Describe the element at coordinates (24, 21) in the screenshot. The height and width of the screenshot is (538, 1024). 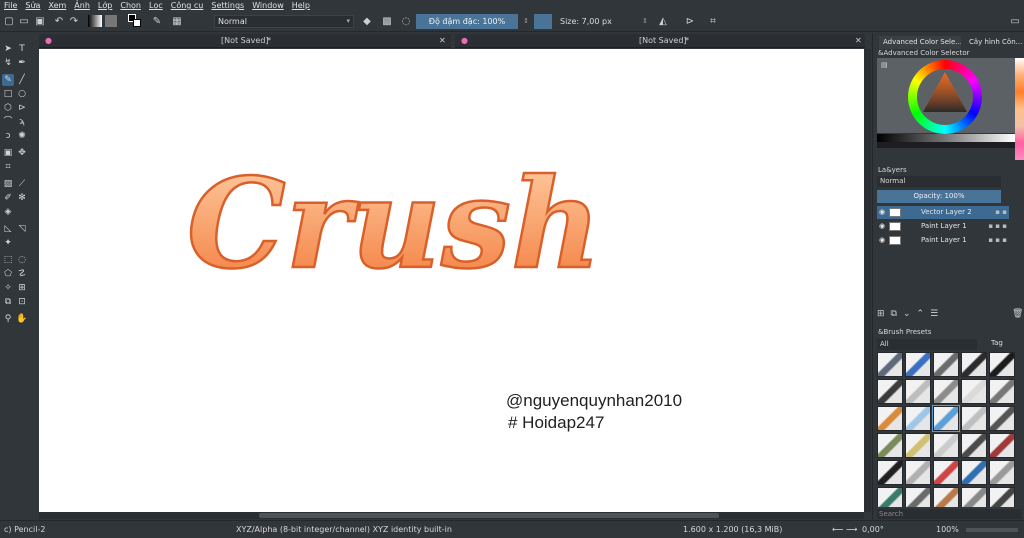
I see `open-document-icon: ▭` at that location.